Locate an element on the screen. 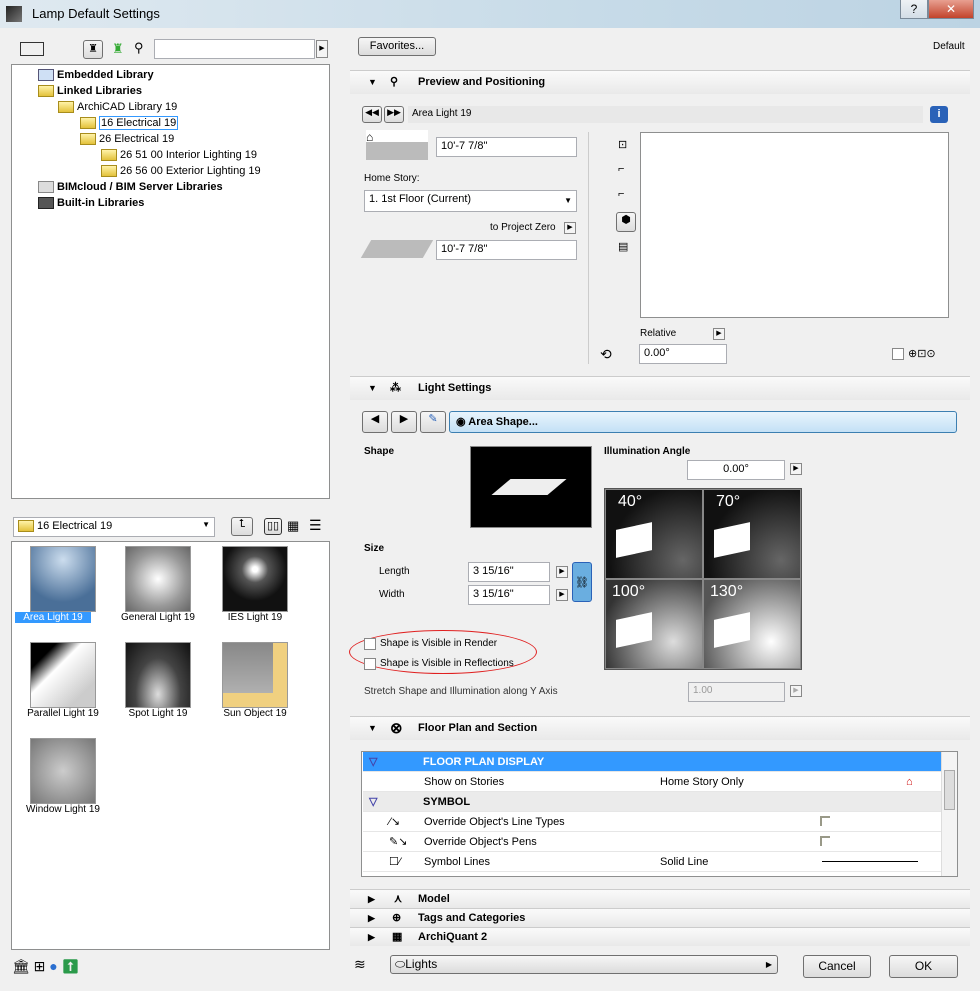 The image size is (980, 991). tree-16-electrical: 16 Electrical 19 is located at coordinates (129, 123).